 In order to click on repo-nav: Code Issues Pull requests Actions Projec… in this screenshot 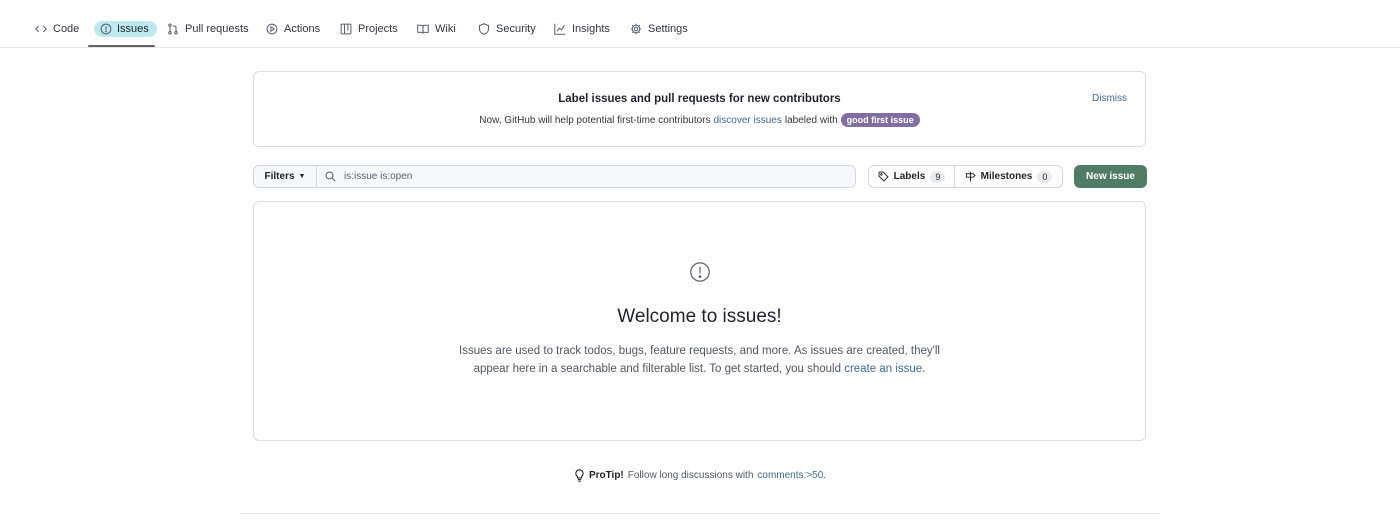, I will do `click(700, 24)`.